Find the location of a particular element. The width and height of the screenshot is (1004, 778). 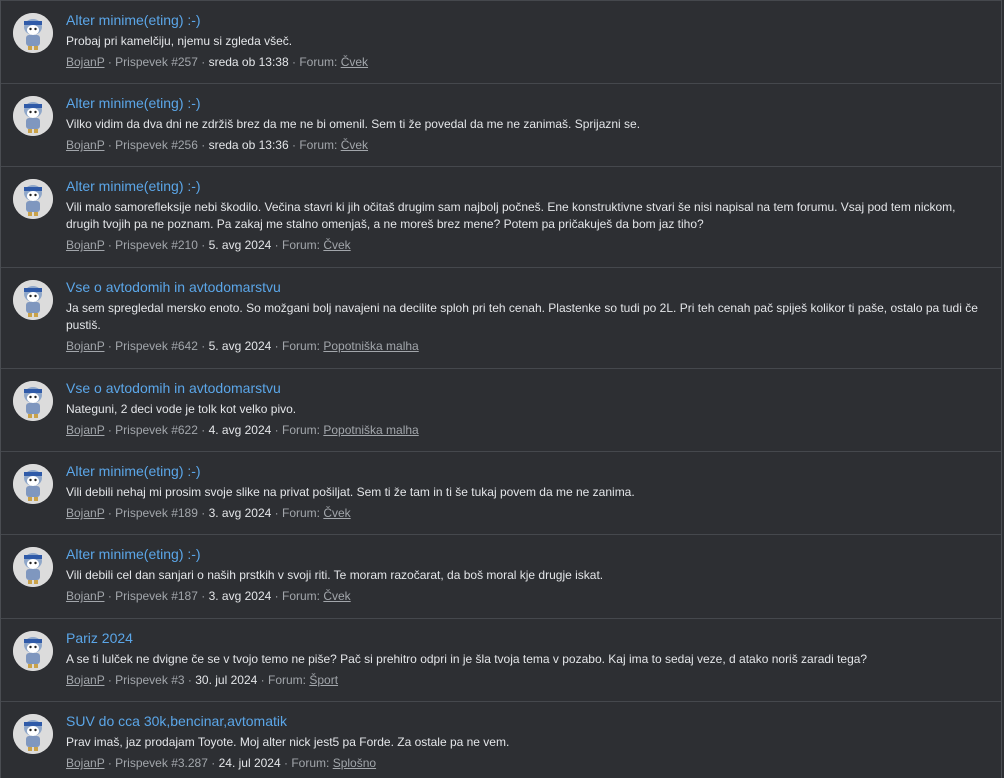

thread-title-link: Pariz 2024 is located at coordinates (528, 638).